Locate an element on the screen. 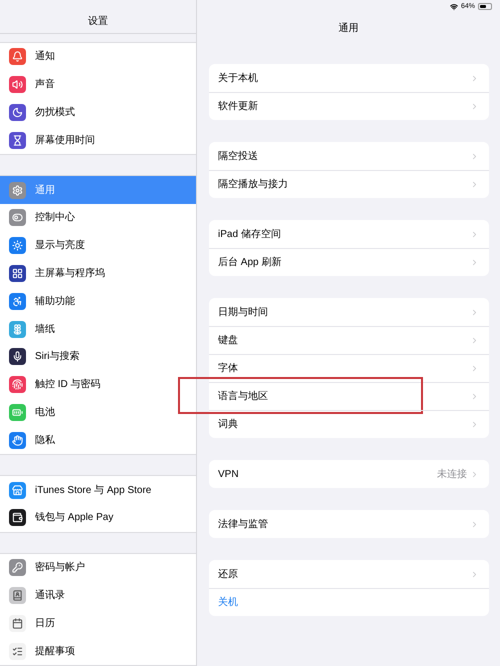 This screenshot has width=500, height=666. settings-row: 词典 is located at coordinates (349, 424).